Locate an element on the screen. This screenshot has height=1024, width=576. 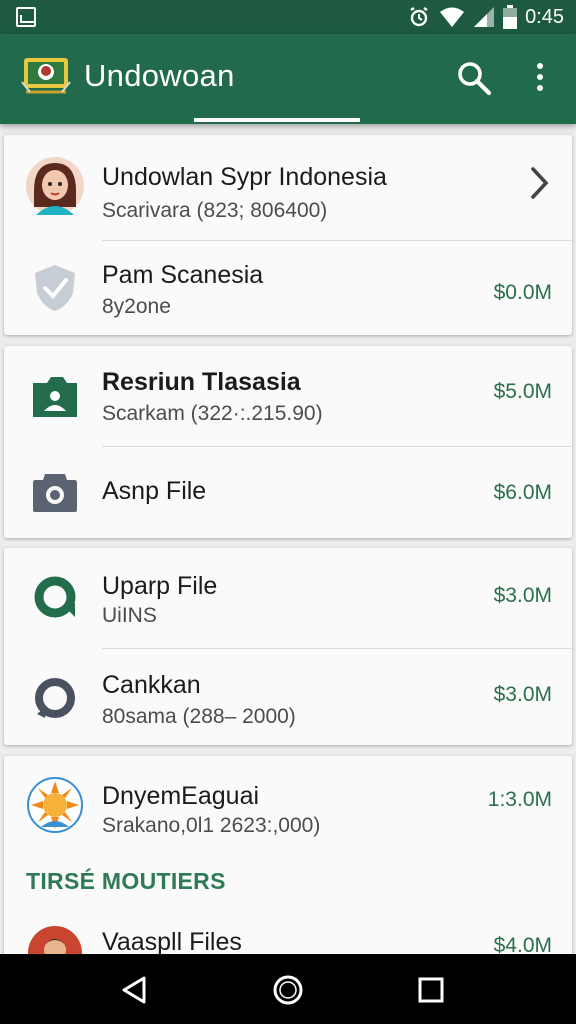
camera-icon is located at coordinates (55, 492).